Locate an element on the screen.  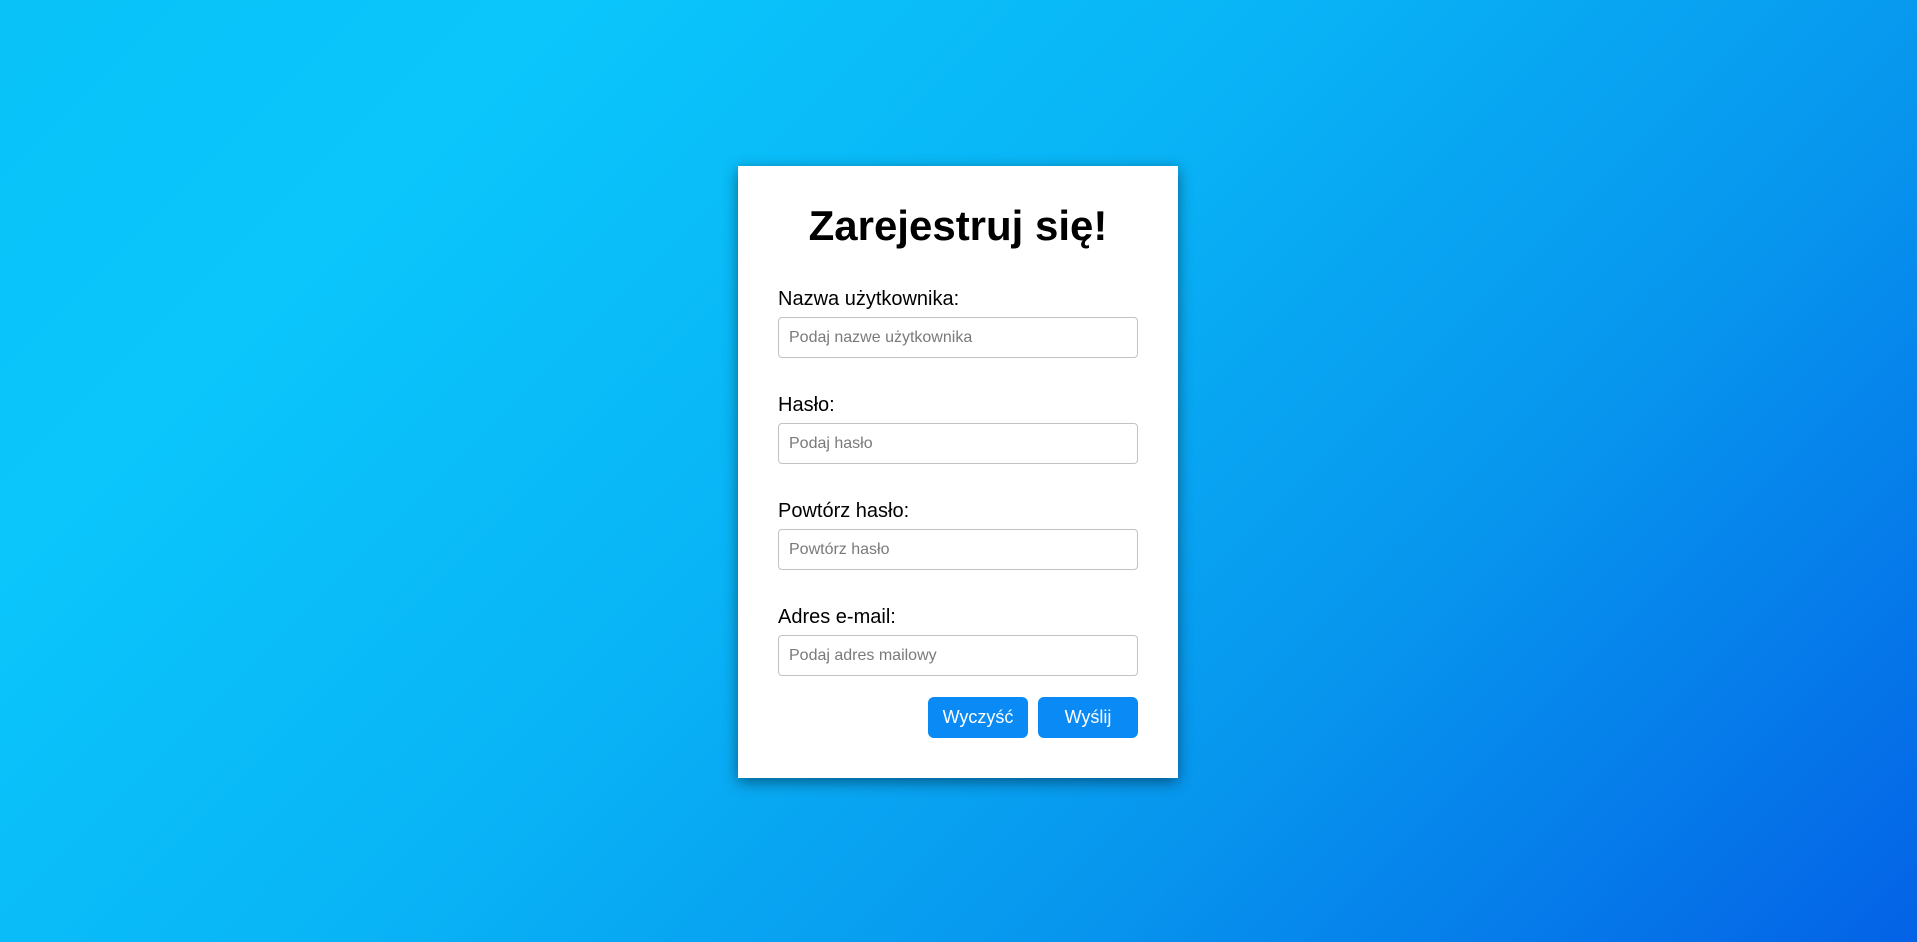
email-field-group: Adres e-mail: is located at coordinates (958, 640).